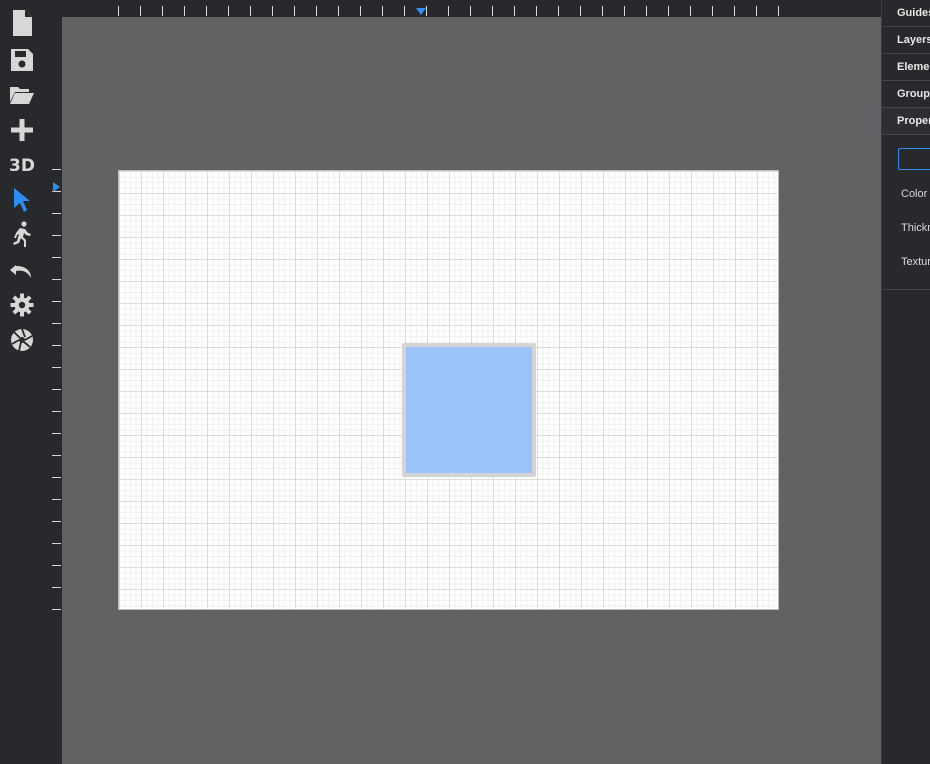 The width and height of the screenshot is (930, 764). Describe the element at coordinates (22, 166) in the screenshot. I see `3d-view-button: 3D` at that location.